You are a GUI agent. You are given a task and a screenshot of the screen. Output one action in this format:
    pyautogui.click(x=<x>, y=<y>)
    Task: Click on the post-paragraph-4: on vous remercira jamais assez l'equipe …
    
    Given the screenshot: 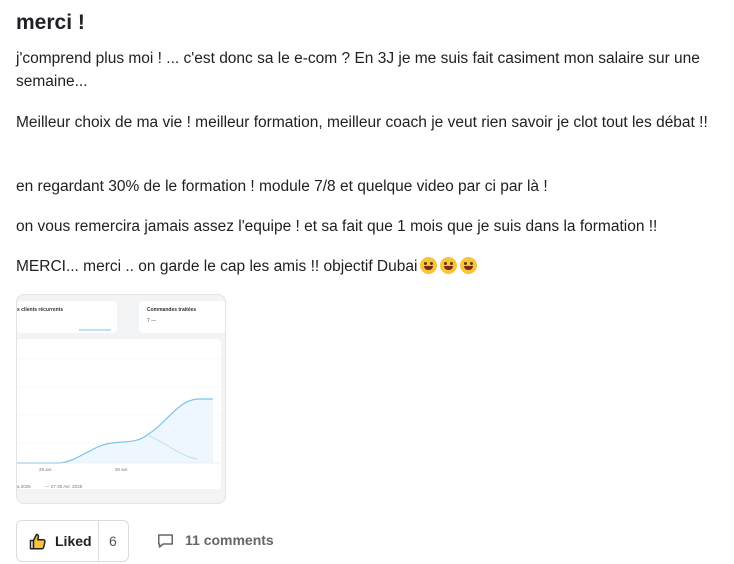 What is the action you would take?
    pyautogui.click(x=337, y=226)
    